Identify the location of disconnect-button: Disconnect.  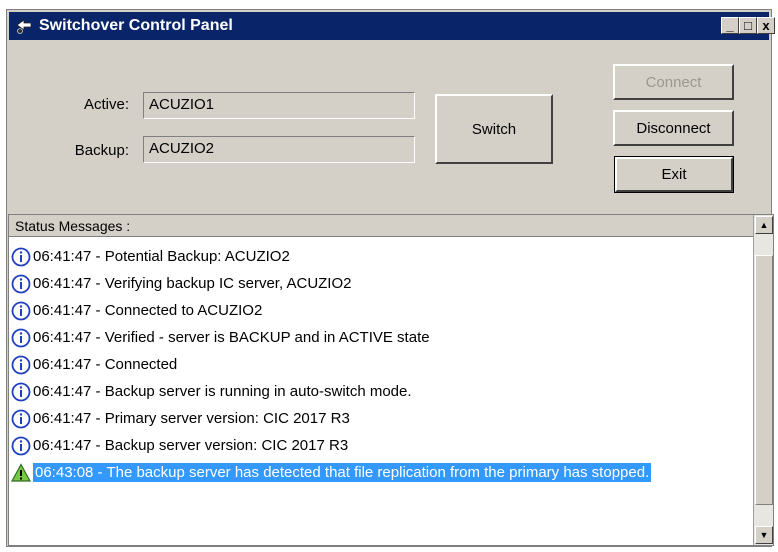
(673, 128).